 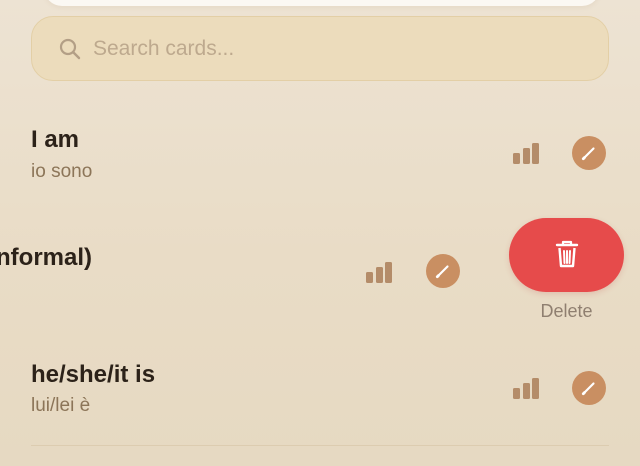 I want to click on delete-label: Delete, so click(x=566, y=311).